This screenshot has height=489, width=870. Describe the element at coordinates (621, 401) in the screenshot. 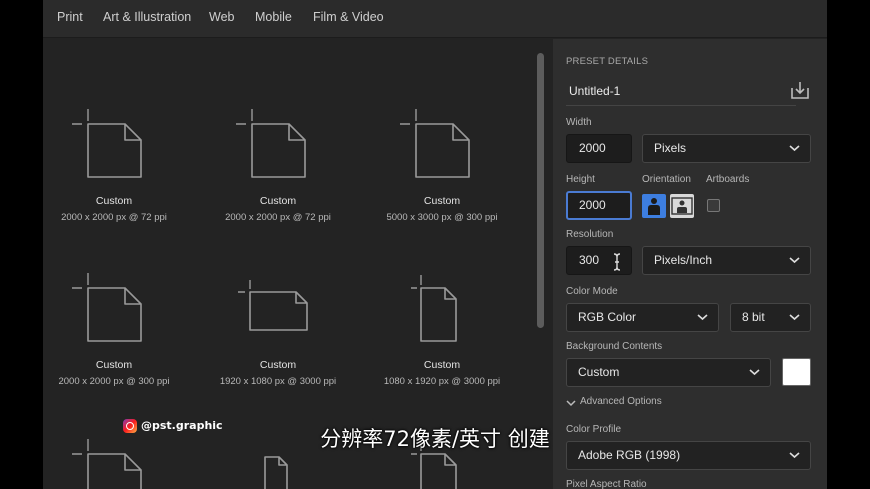

I see `advanced-options-label: Advanced Options` at that location.